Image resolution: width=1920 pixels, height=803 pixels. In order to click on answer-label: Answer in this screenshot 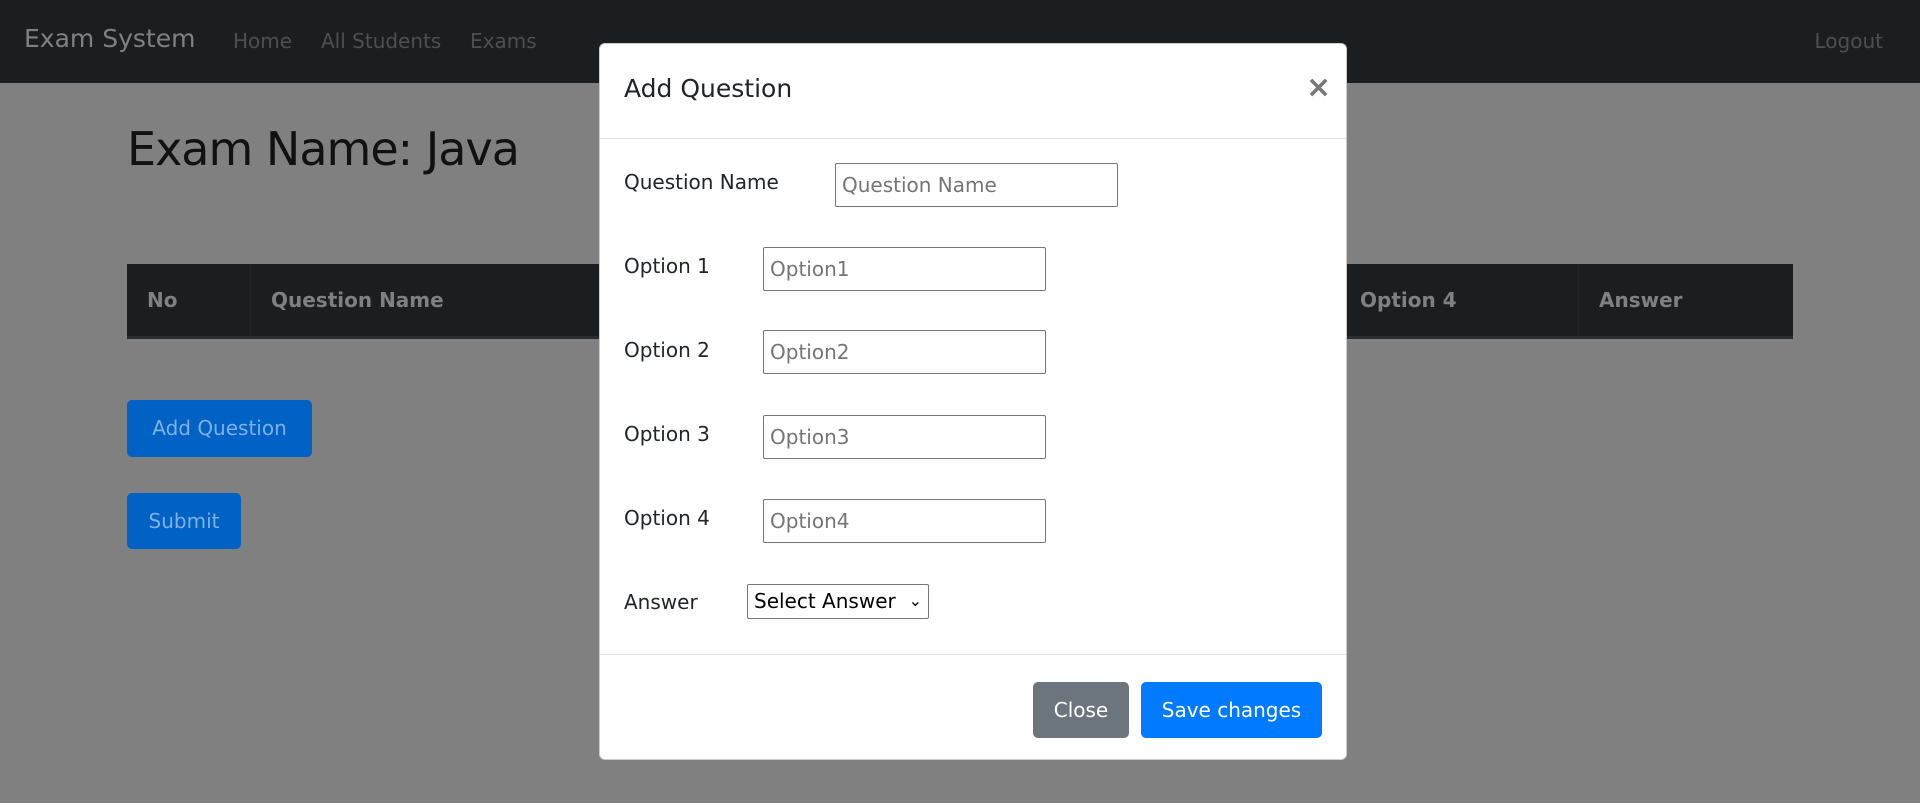, I will do `click(661, 602)`.